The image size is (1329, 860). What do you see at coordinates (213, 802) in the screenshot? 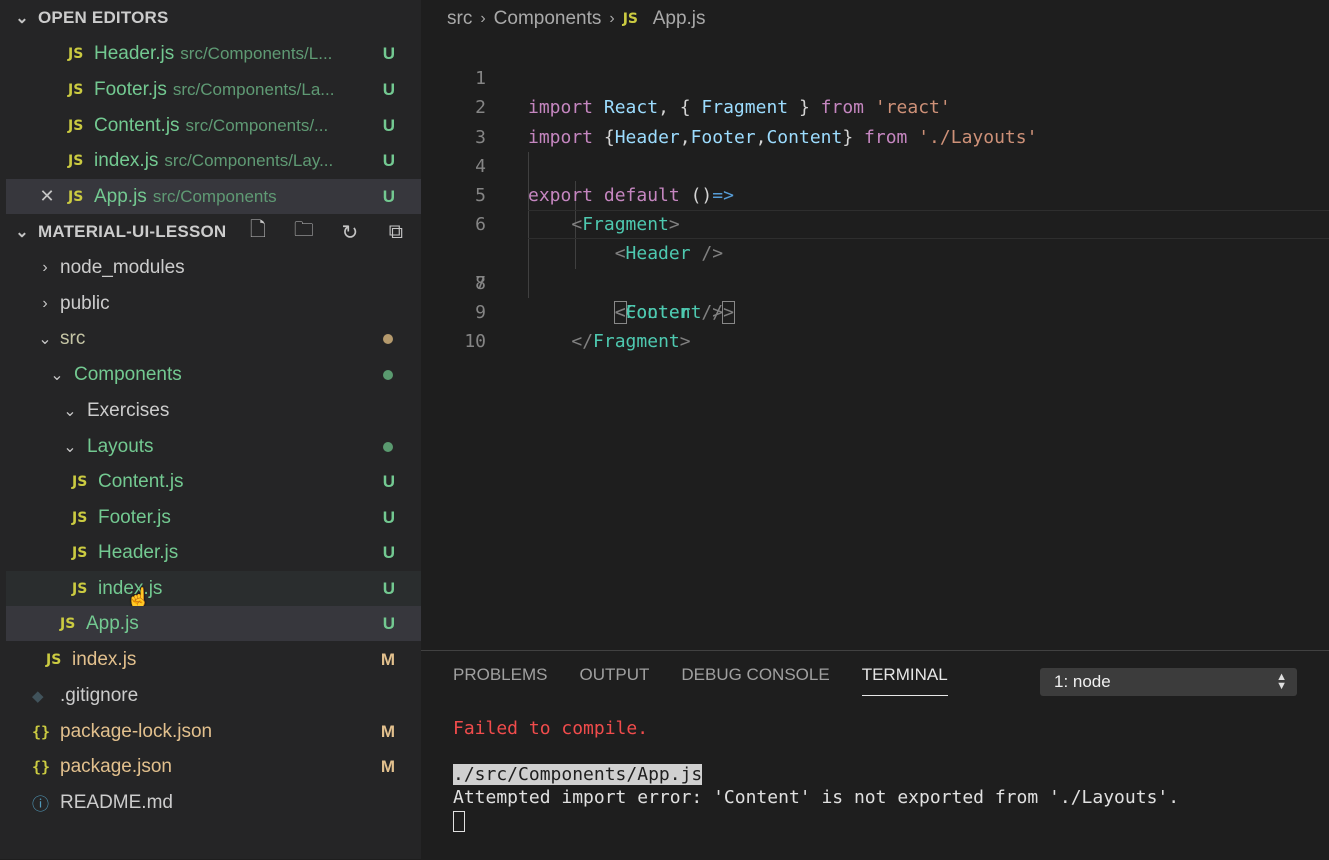
I see `tree-file-readme: ⓘ README.md` at bounding box center [213, 802].